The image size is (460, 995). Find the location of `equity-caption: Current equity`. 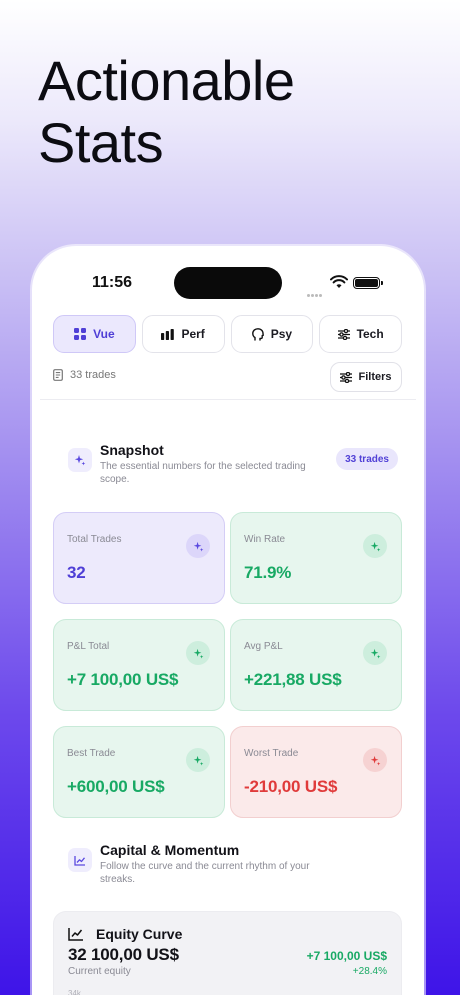

equity-caption: Current equity is located at coordinates (99, 971).